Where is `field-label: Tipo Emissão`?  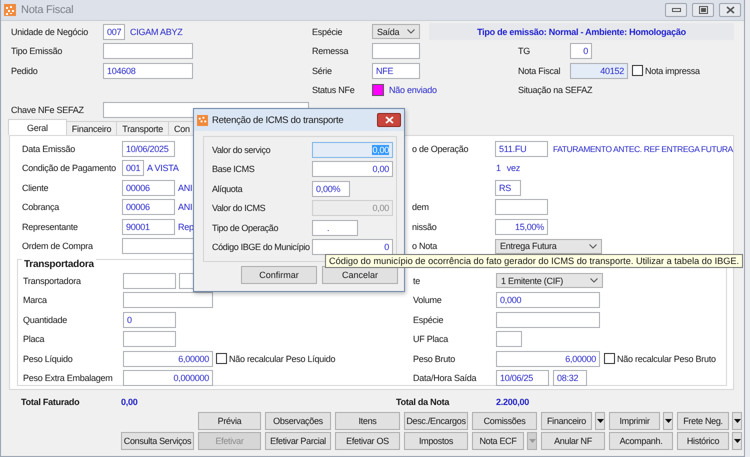 field-label: Tipo Emissão is located at coordinates (37, 51).